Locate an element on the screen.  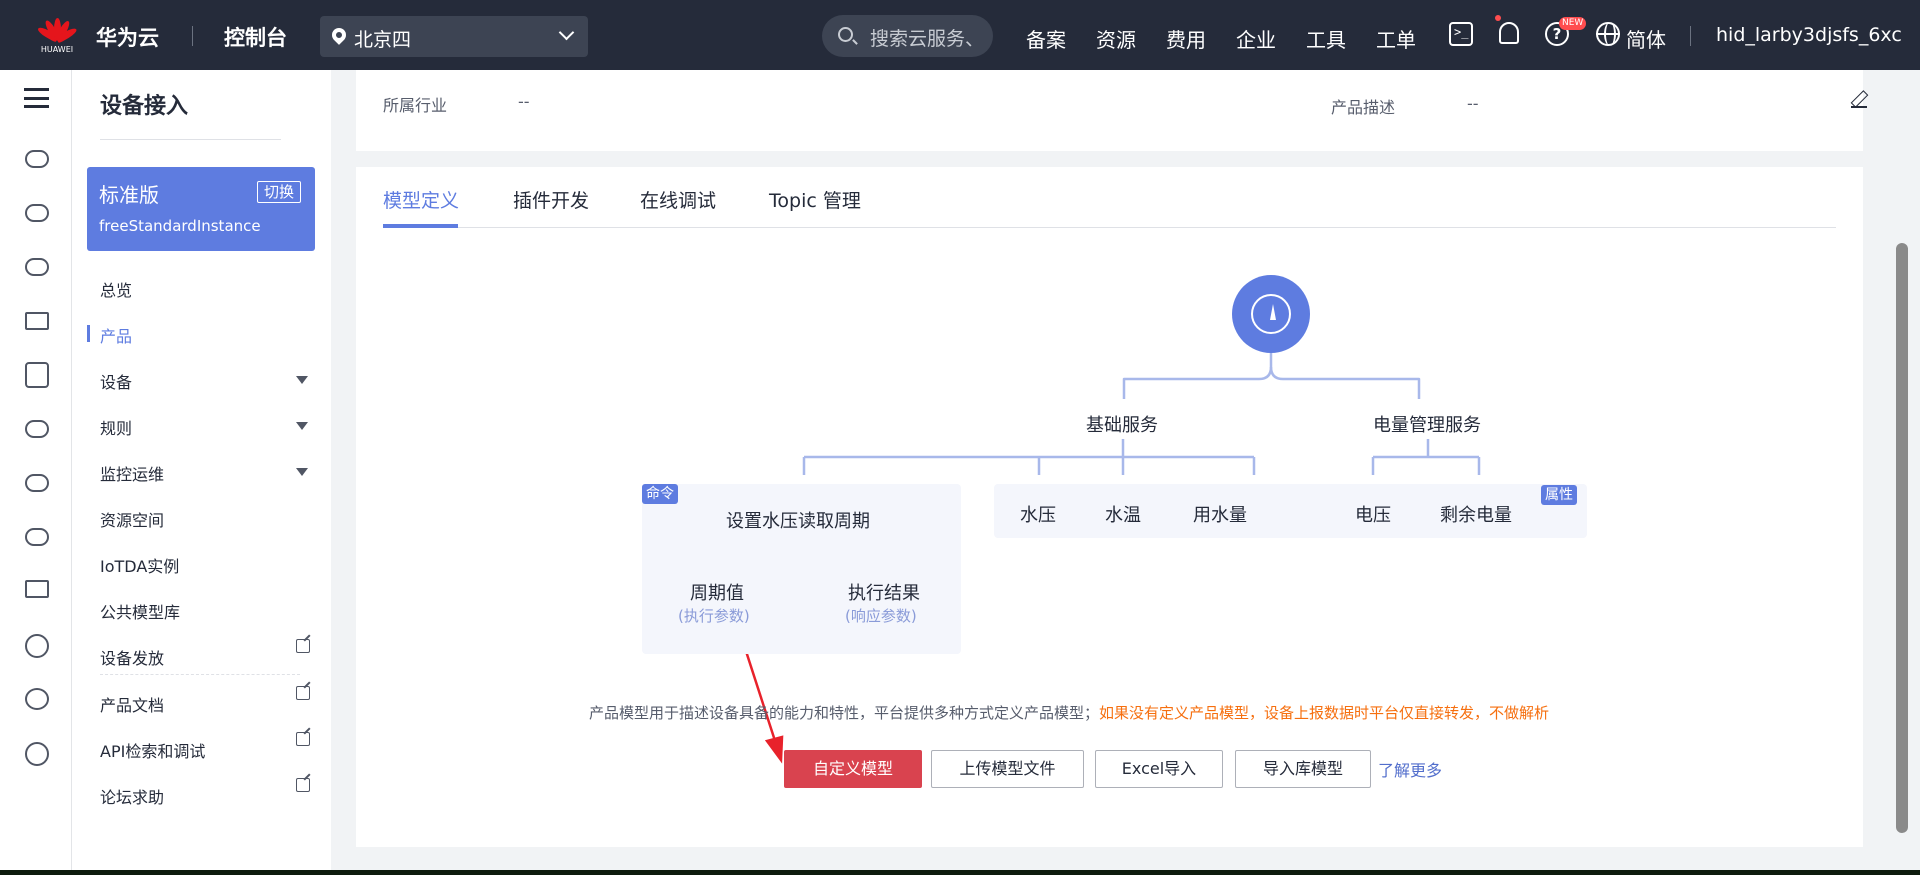
nav-tickets: 工单 is located at coordinates (1396, 38).